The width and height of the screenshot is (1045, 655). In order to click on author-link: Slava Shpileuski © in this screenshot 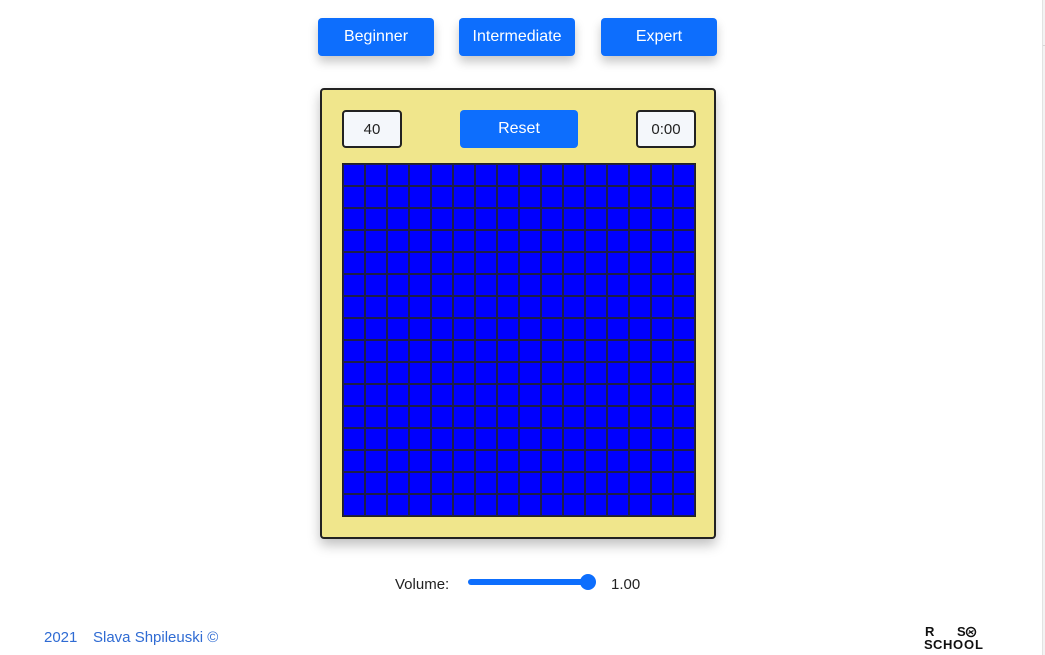, I will do `click(155, 637)`.